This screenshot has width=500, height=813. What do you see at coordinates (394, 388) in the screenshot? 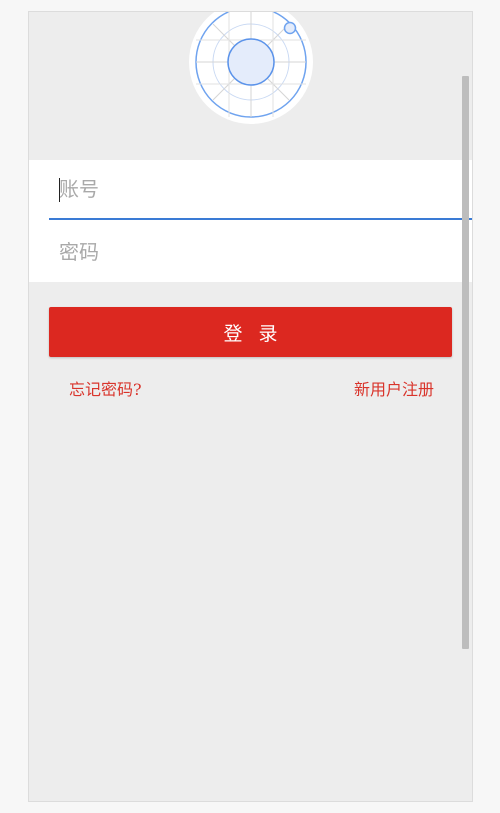
I see `register-link: 新用户注册` at bounding box center [394, 388].